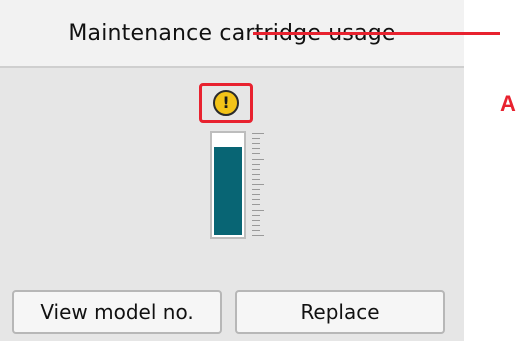 The height and width of the screenshot is (341, 522). What do you see at coordinates (340, 312) in the screenshot?
I see `replace-button: Replace` at bounding box center [340, 312].